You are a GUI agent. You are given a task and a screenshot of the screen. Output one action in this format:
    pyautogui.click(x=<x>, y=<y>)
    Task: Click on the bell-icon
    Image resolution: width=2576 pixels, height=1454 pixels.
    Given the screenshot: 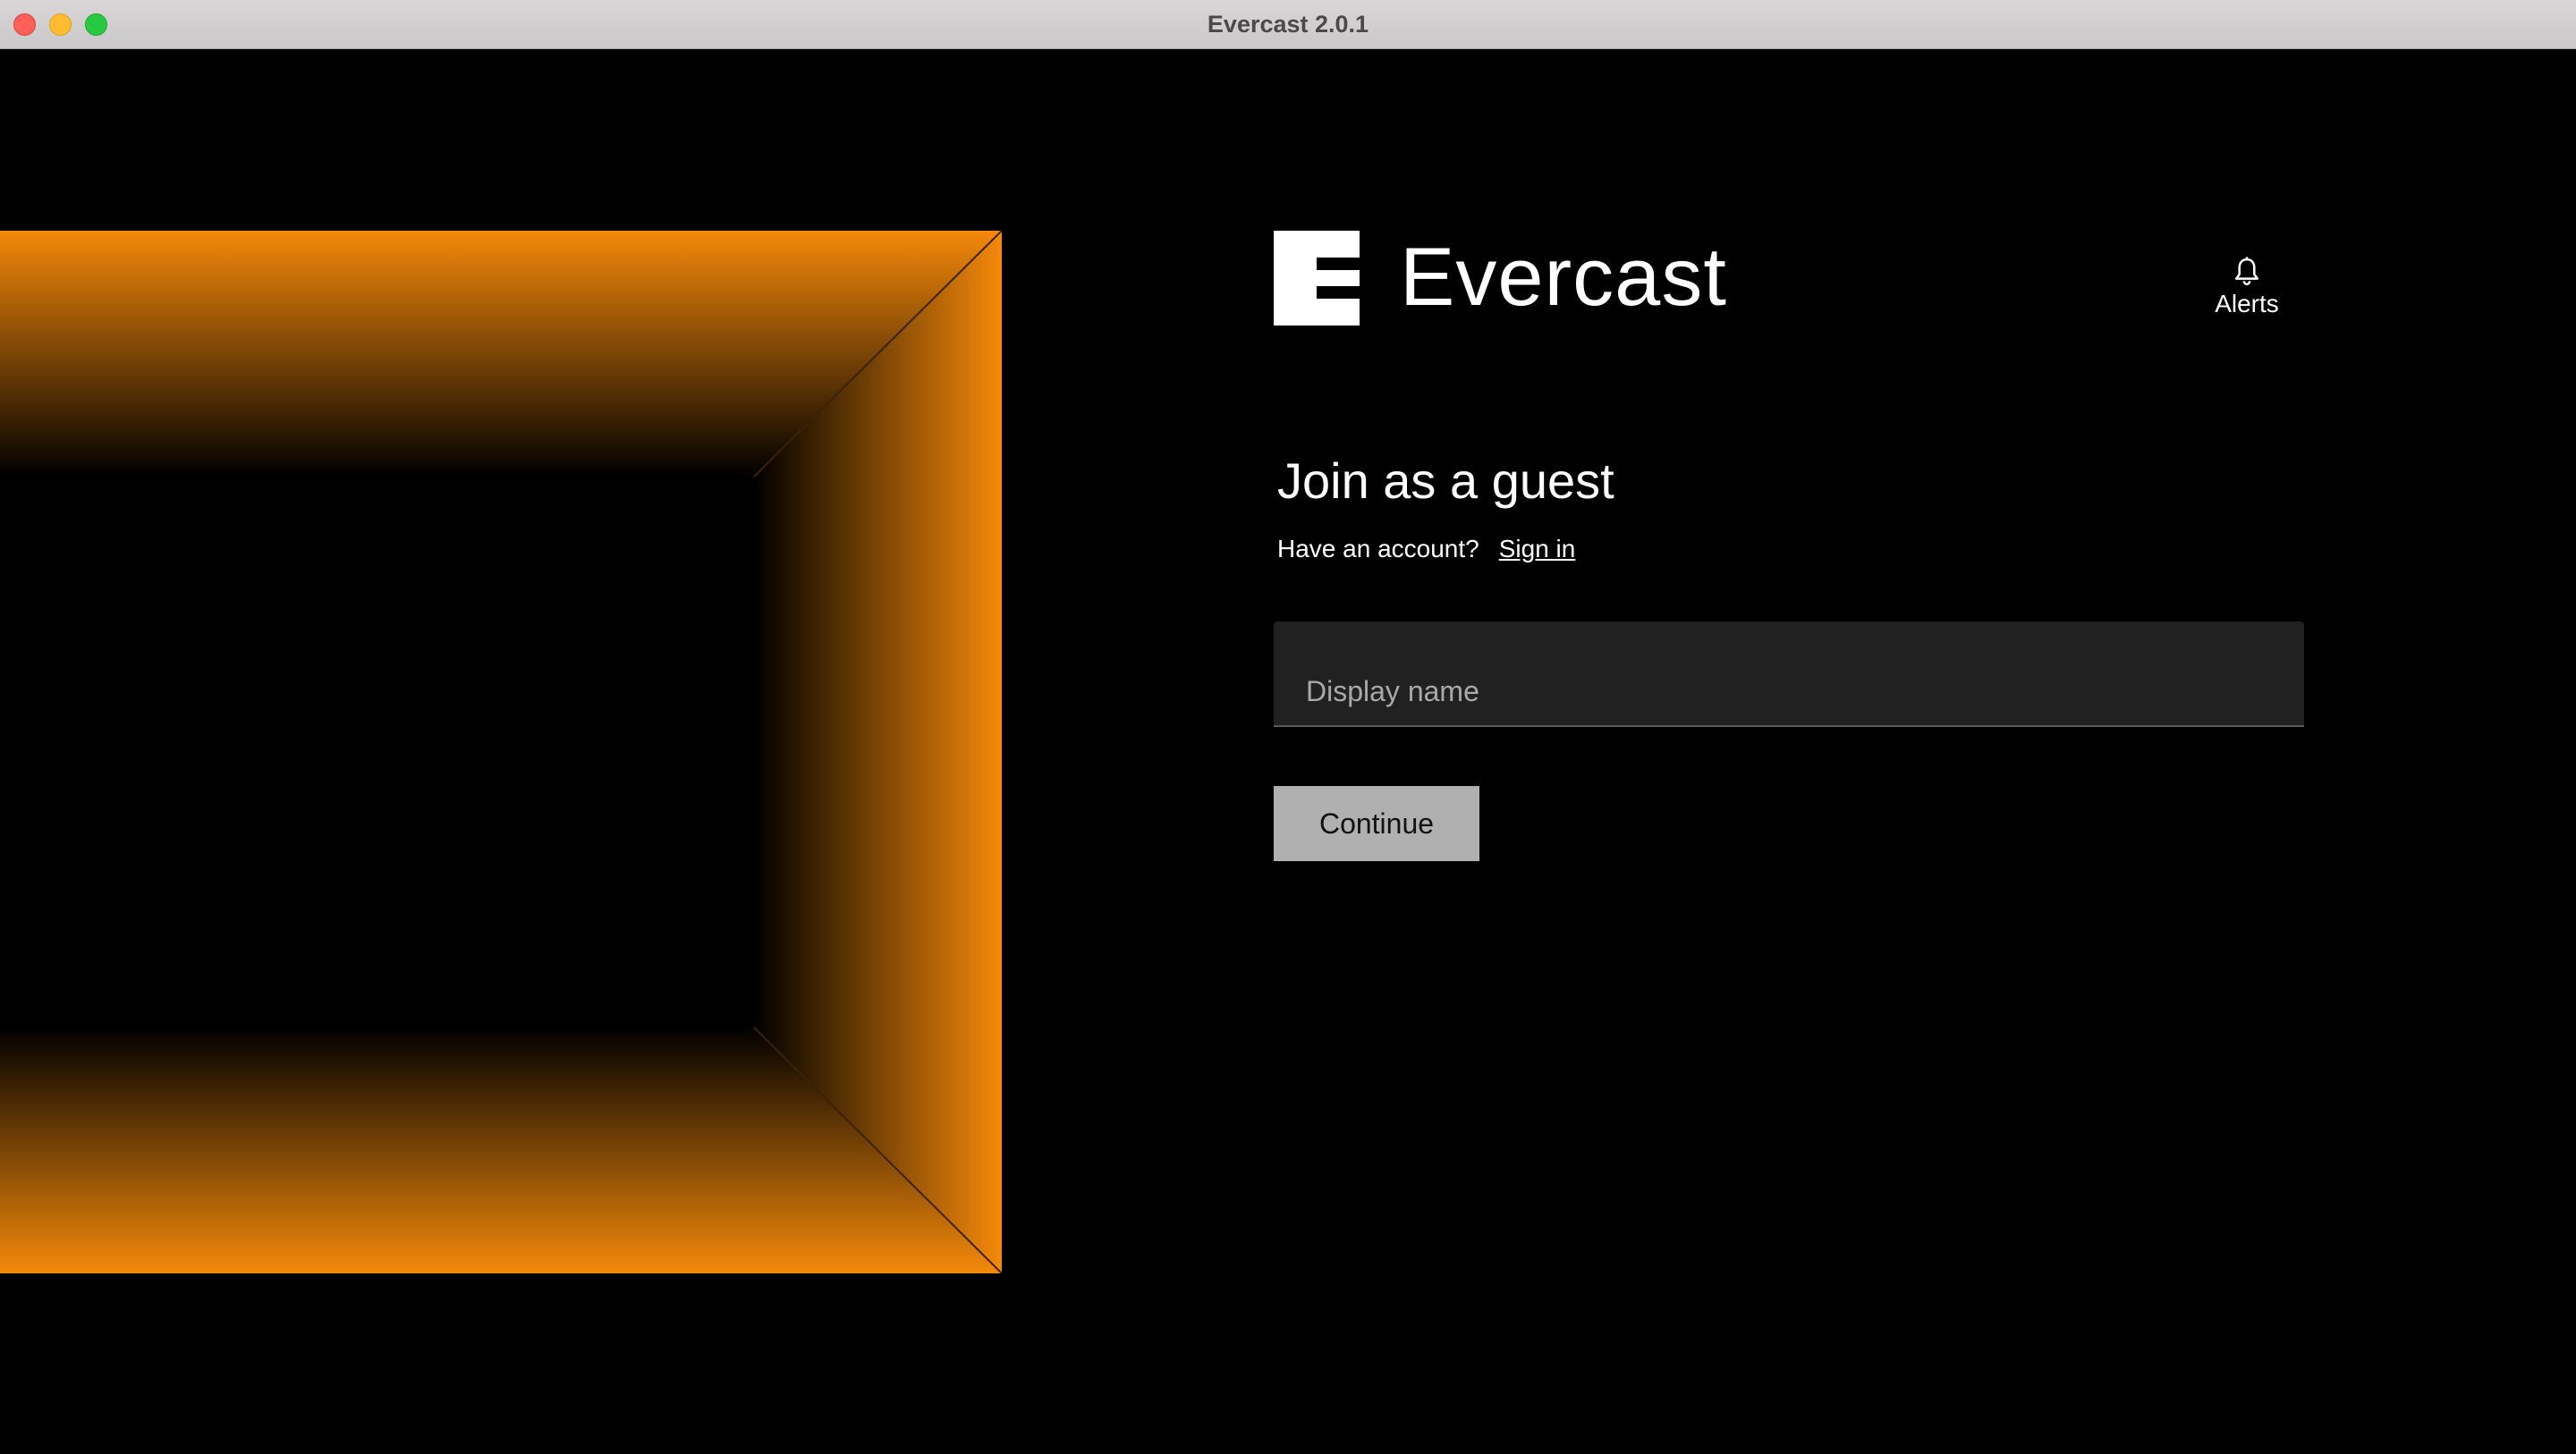 What is the action you would take?
    pyautogui.click(x=2246, y=271)
    